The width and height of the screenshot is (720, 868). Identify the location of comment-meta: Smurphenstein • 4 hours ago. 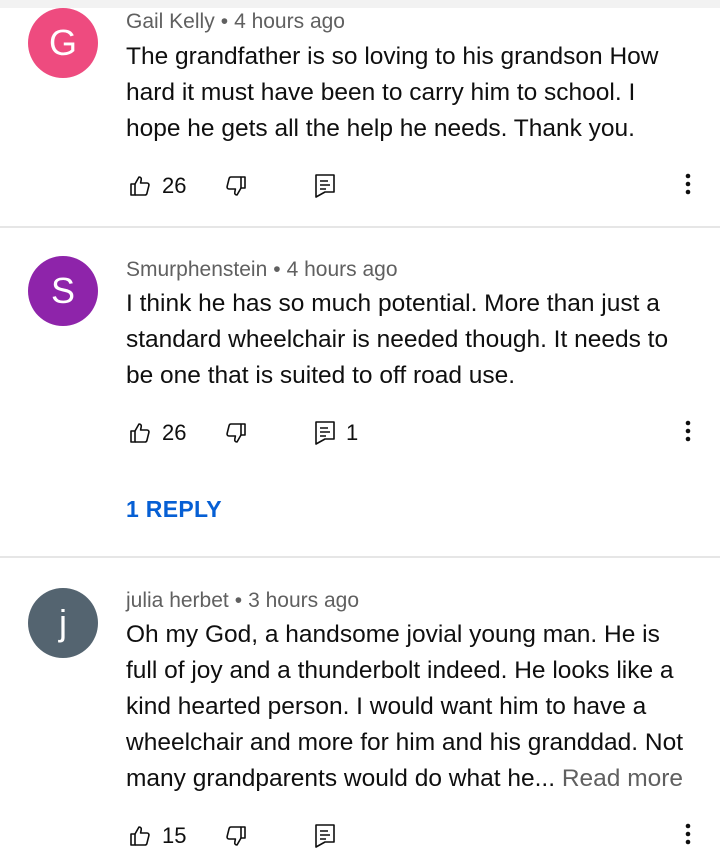
(262, 270).